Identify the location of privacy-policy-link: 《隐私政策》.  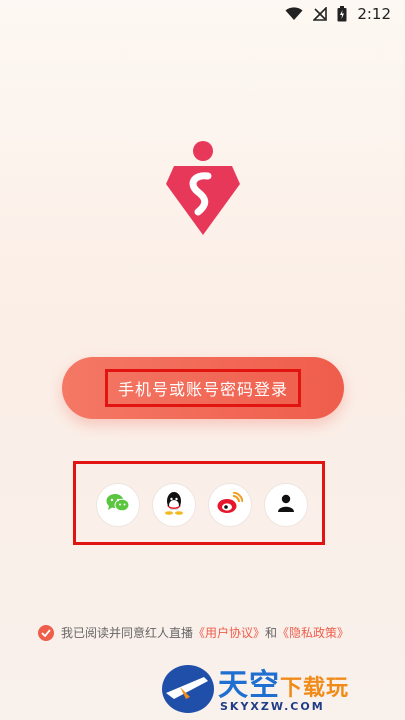
(313, 632).